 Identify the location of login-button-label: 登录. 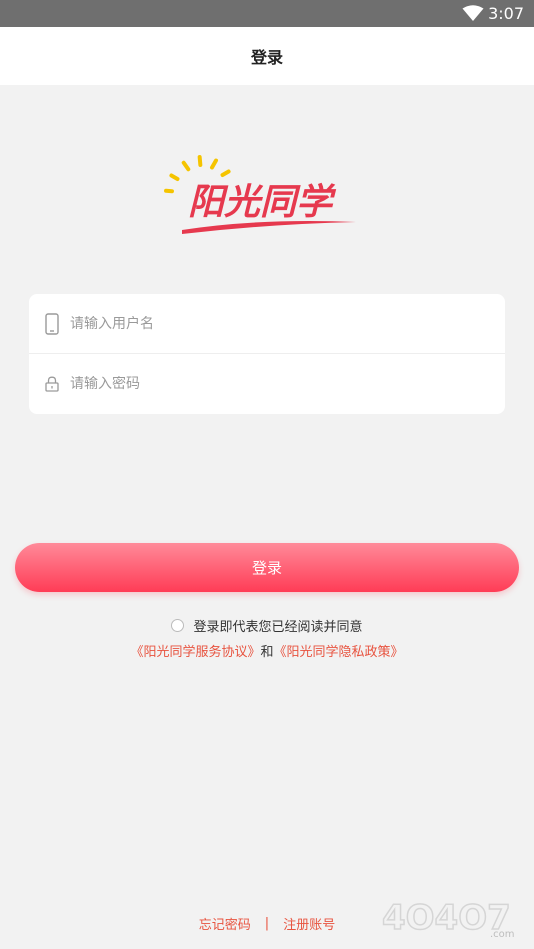
(266, 568).